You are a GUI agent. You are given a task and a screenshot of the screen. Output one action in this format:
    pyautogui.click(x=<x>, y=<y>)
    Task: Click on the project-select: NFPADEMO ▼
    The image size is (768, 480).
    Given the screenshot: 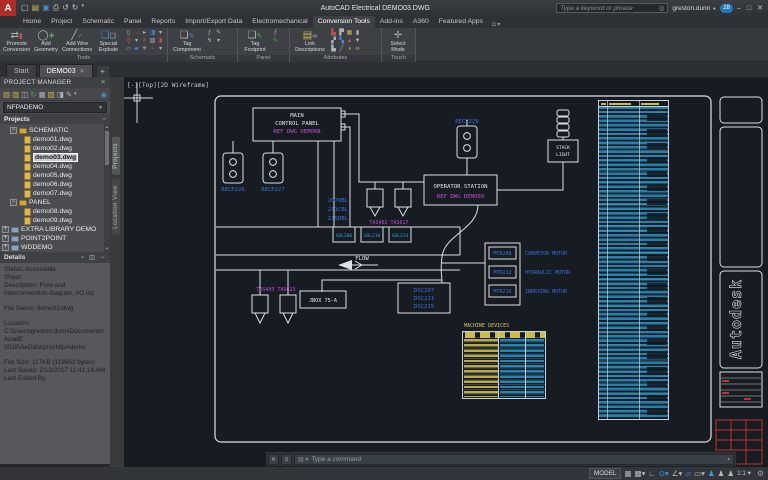 What is the action you would take?
    pyautogui.click(x=55, y=107)
    